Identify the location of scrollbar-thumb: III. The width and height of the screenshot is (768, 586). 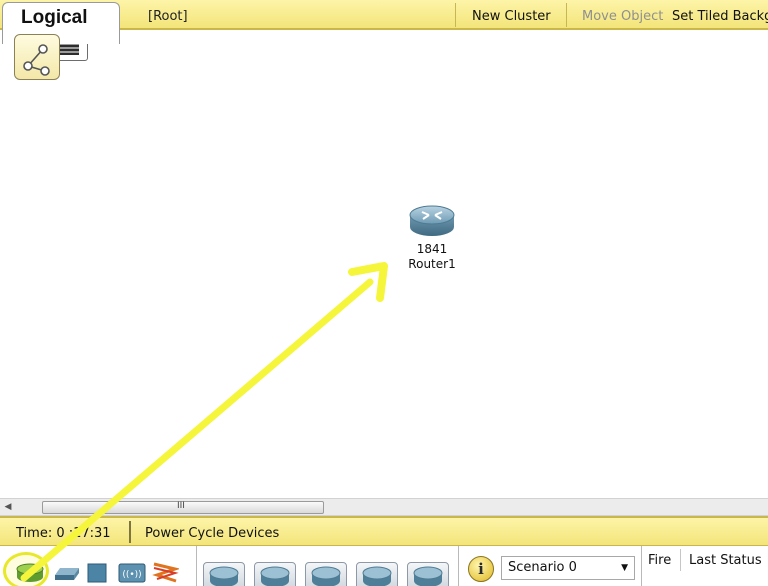
(183, 507).